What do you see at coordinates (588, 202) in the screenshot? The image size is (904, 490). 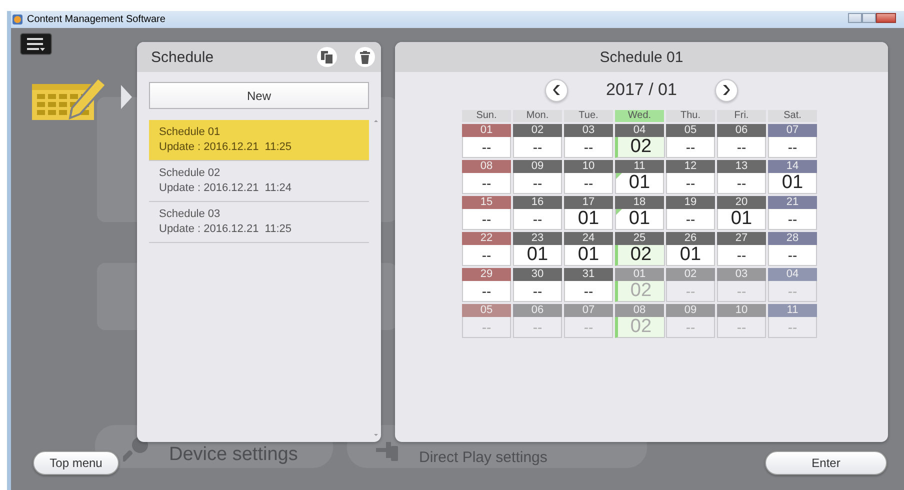 I see `date-label: 17` at bounding box center [588, 202].